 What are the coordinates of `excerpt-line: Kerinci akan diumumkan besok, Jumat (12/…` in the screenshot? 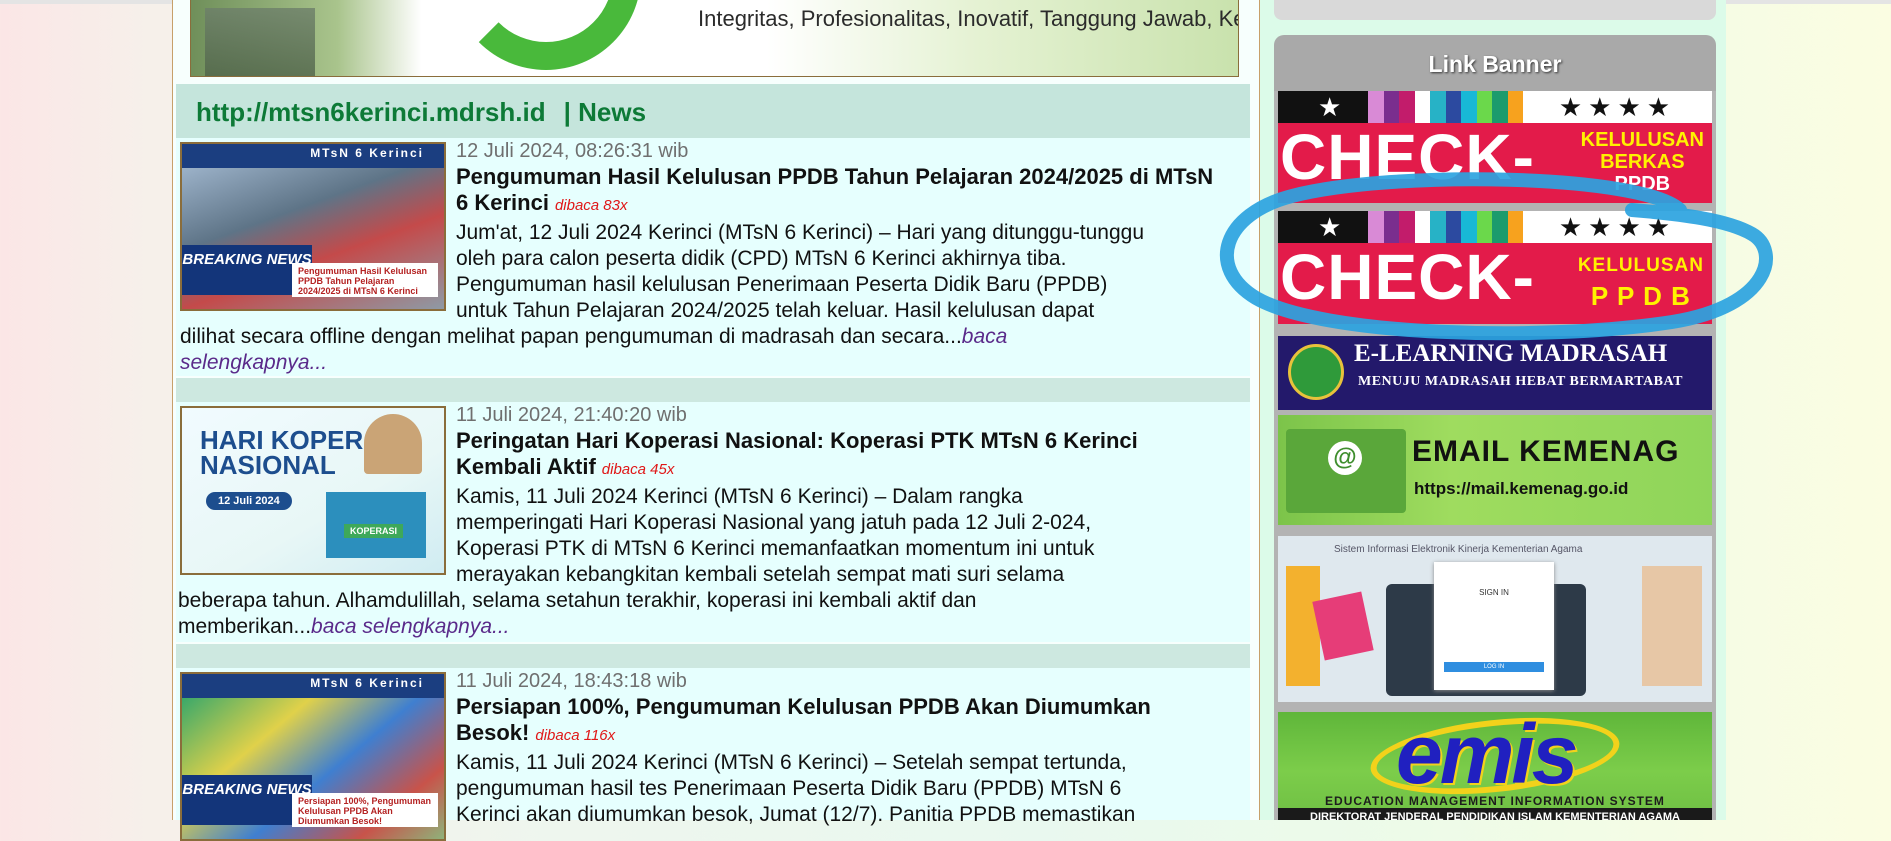 It's located at (796, 814).